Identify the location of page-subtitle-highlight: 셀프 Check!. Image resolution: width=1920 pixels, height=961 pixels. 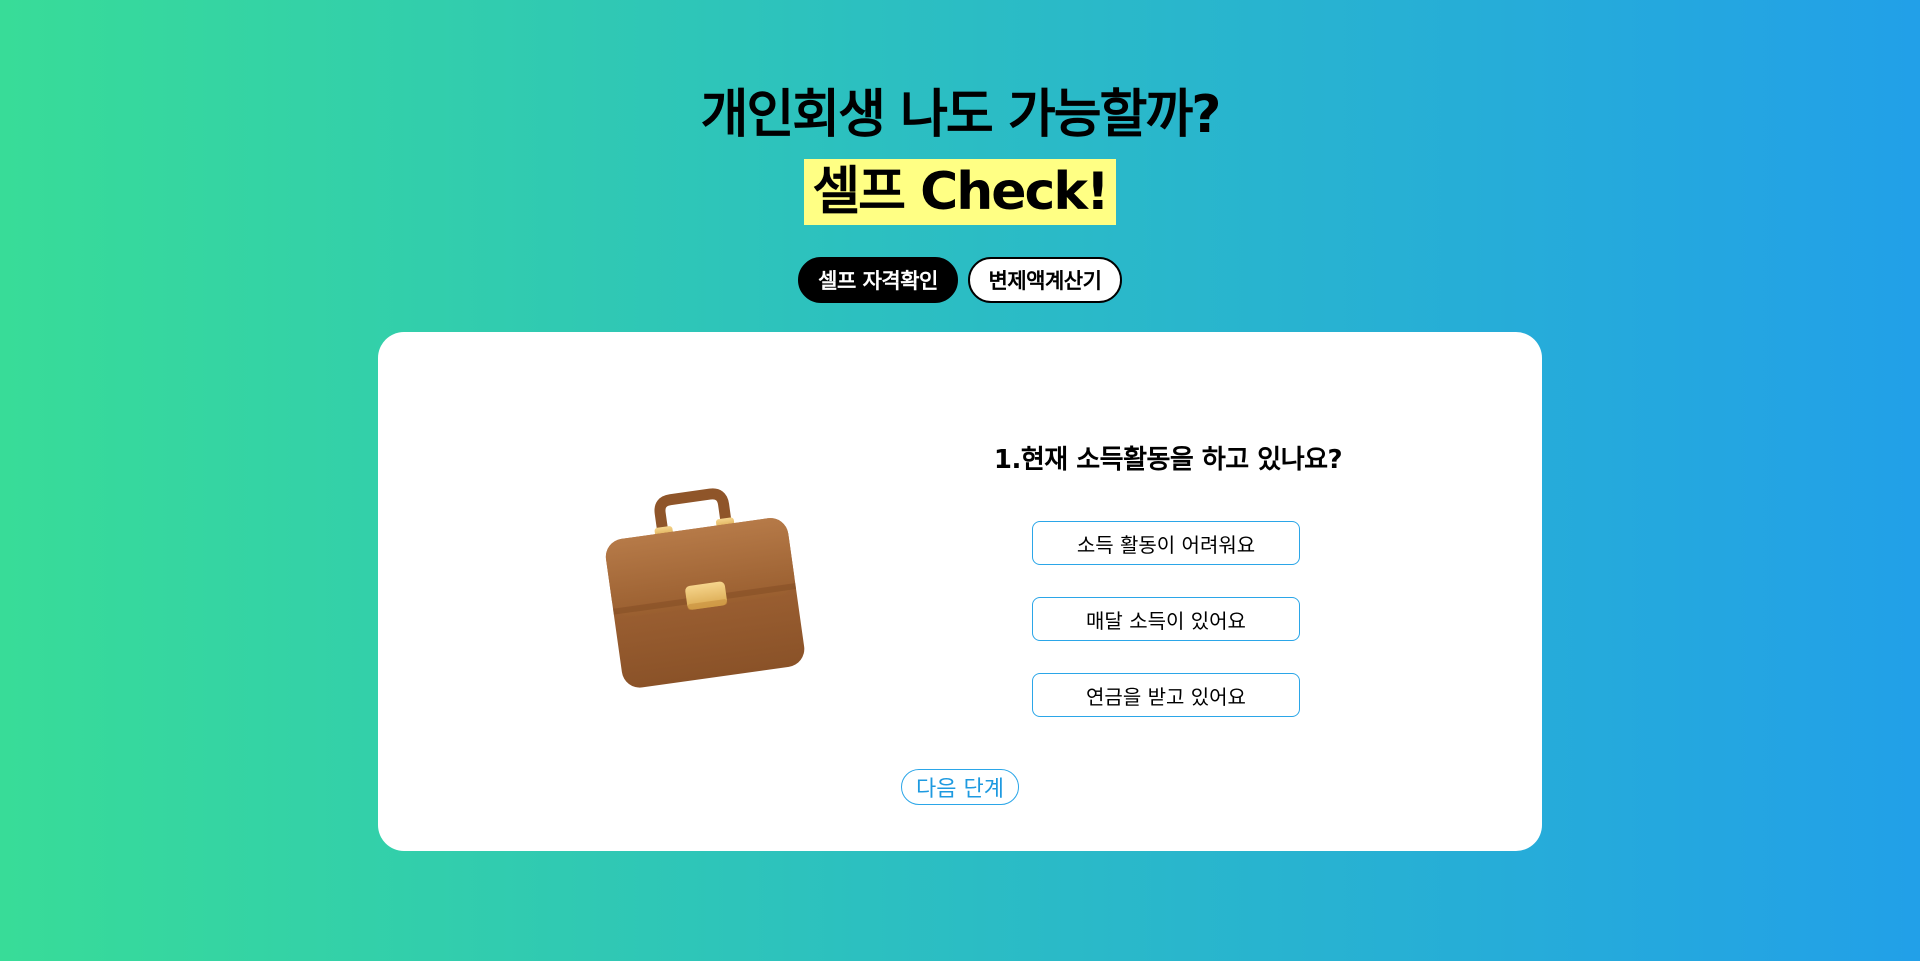
(960, 192).